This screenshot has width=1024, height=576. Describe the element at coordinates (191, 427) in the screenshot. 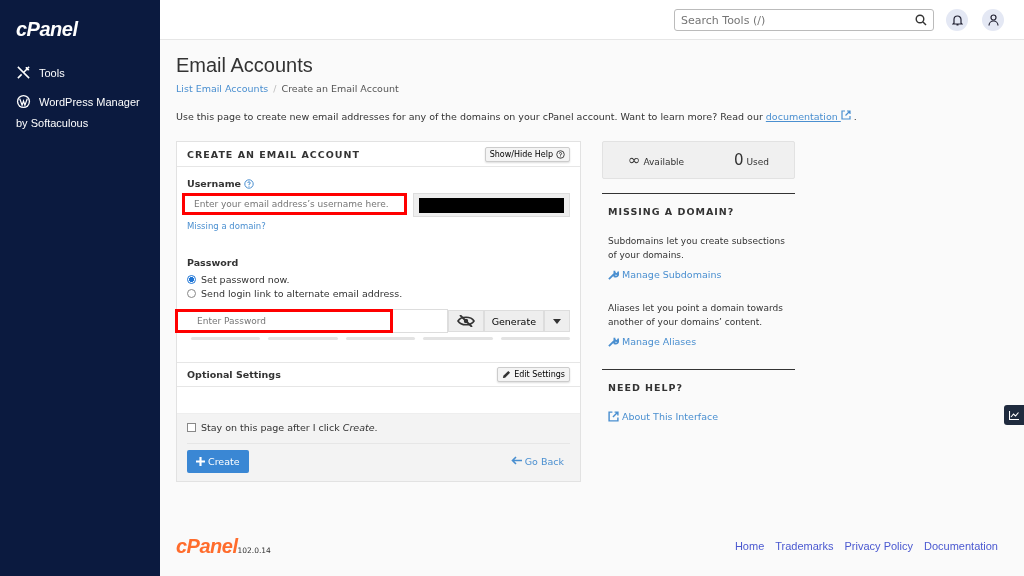

I see `checkbox` at that location.